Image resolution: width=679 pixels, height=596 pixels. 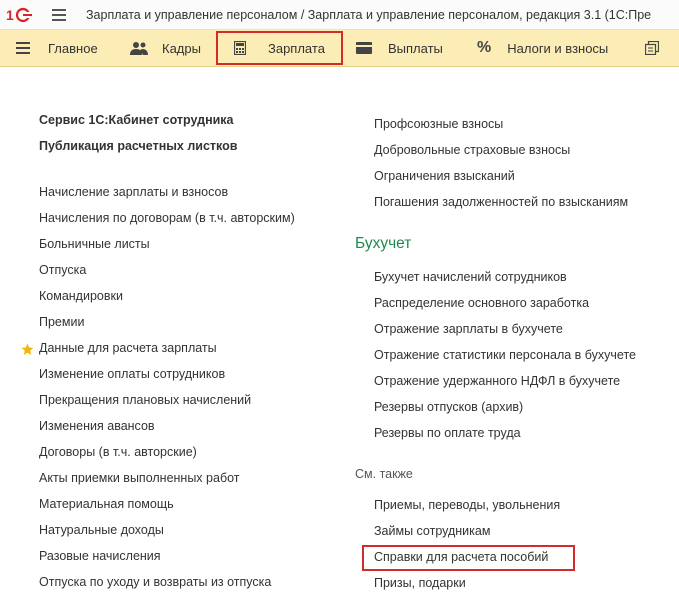 I want to click on accounting-item-2: Отражение зарплаты в бухучете, so click(x=468, y=329).